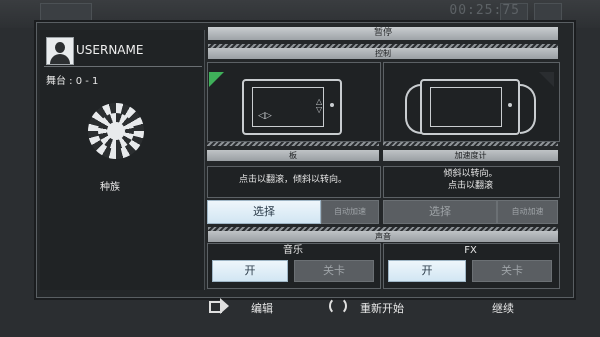 The height and width of the screenshot is (337, 600). Describe the element at coordinates (382, 308) in the screenshot. I see `restart-button: 重新开始` at that location.